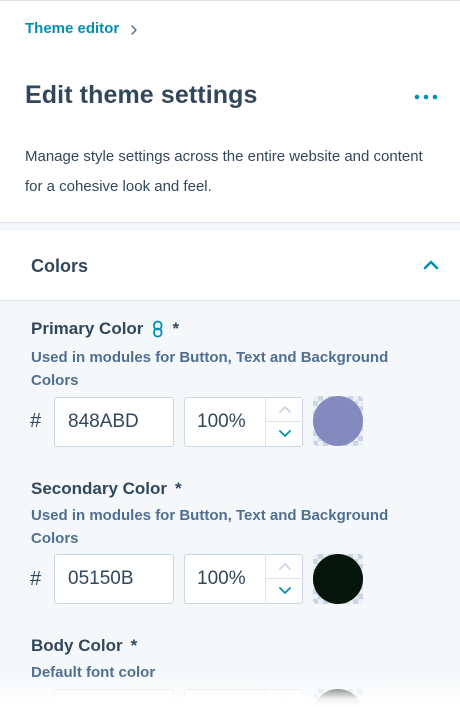 Image resolution: width=460 pixels, height=707 pixels. I want to click on secondary-color-hex-input: 05150B, so click(114, 579).